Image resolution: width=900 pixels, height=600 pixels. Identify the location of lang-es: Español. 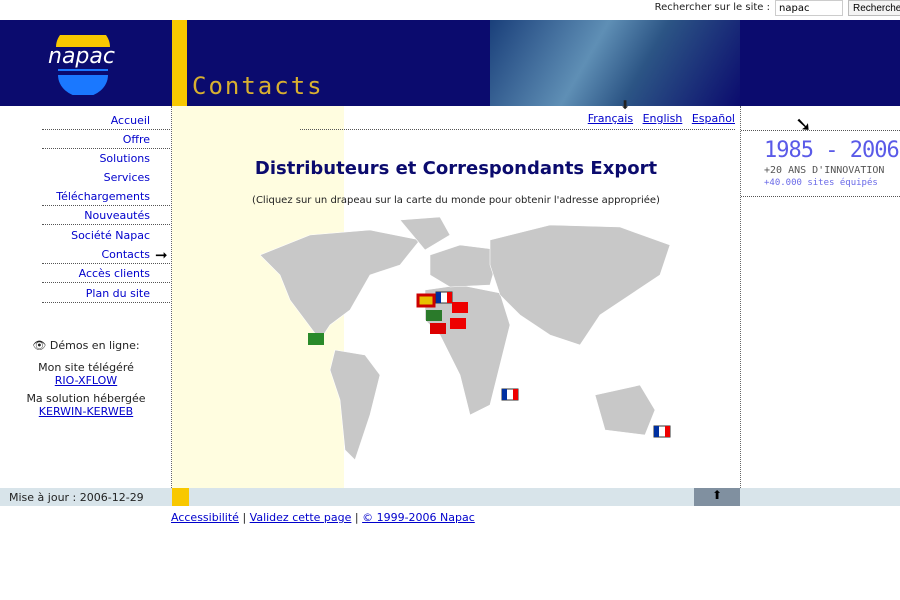
(713, 118).